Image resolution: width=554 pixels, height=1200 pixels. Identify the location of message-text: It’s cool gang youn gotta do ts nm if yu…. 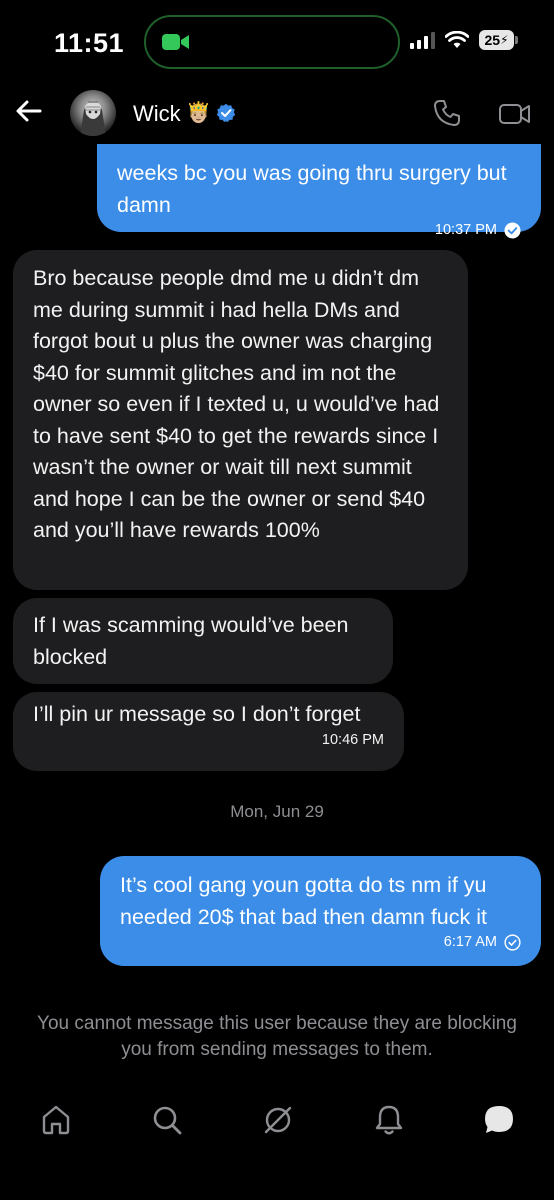
(303, 901).